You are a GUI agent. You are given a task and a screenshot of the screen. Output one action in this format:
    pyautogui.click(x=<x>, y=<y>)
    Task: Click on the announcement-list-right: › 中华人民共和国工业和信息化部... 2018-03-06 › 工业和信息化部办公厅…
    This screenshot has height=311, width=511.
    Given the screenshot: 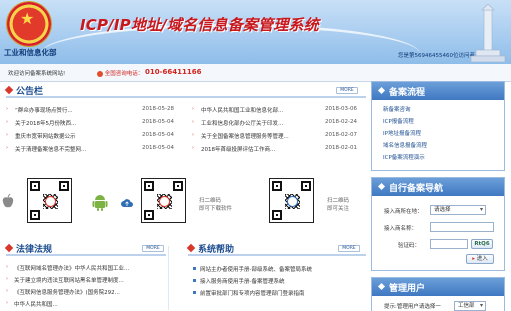 What is the action you would take?
    pyautogui.click(x=278, y=131)
    